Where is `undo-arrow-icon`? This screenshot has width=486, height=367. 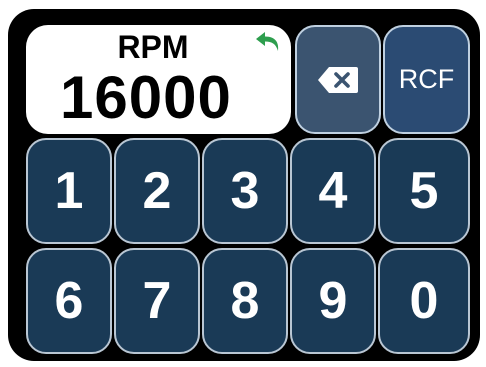 undo-arrow-icon is located at coordinates (269, 42).